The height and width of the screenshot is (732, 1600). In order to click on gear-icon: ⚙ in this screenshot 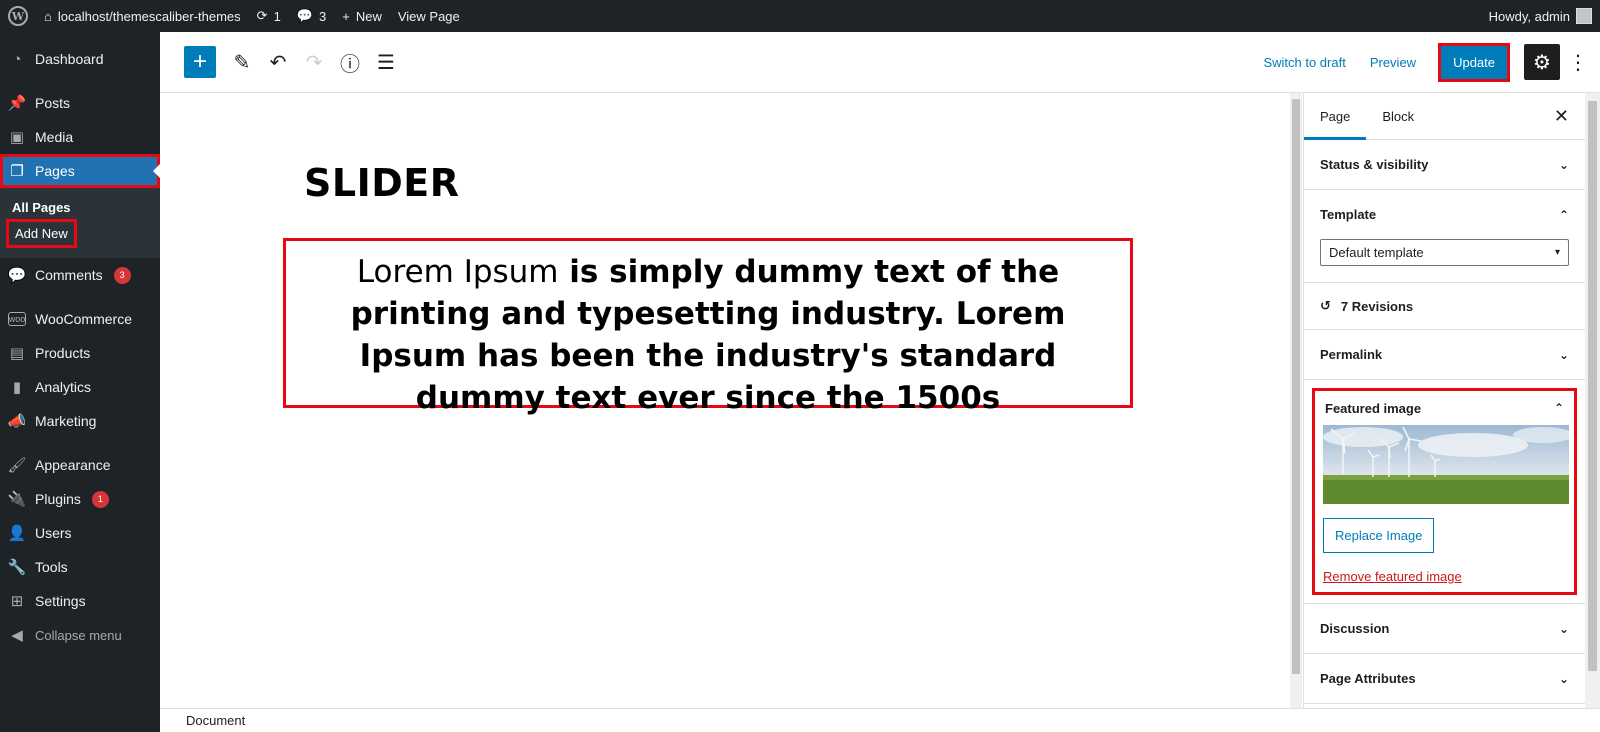, I will do `click(1542, 62)`.